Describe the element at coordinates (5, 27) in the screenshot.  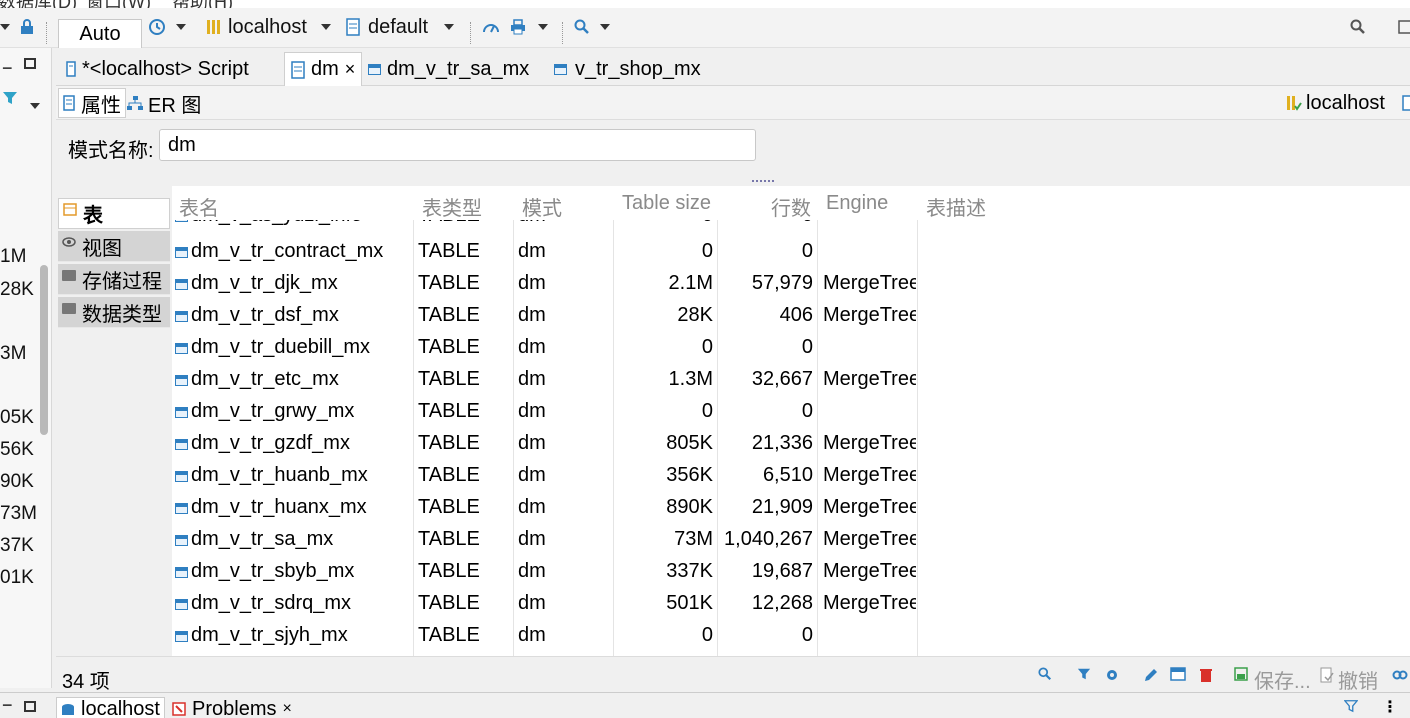
I see `toolbar-dropdown-arrow` at that location.